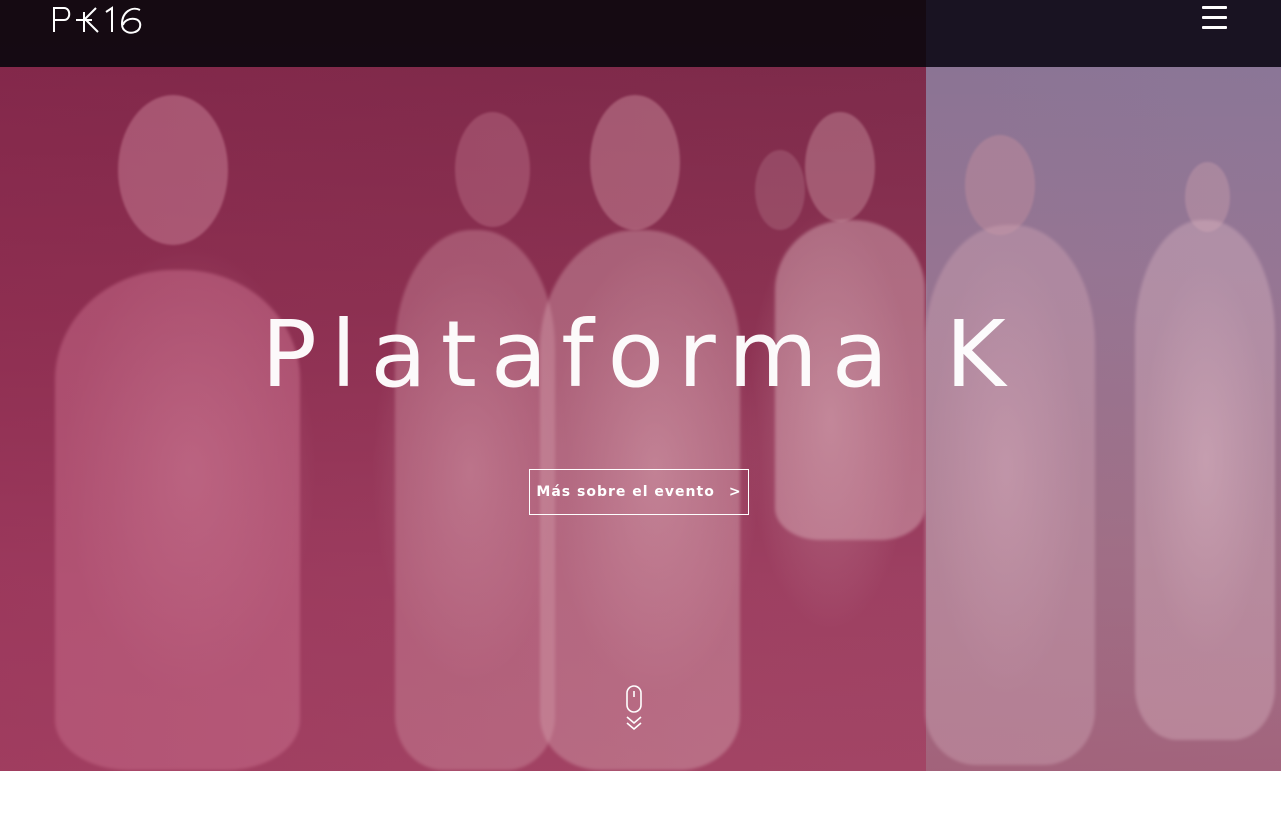 The height and width of the screenshot is (831, 1281). What do you see at coordinates (640, 801) in the screenshot?
I see `content-section` at bounding box center [640, 801].